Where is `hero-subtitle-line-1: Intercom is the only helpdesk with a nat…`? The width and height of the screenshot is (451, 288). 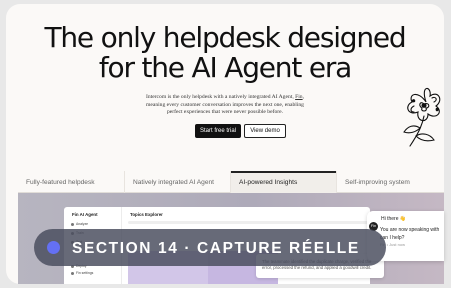 hero-subtitle-line-1: Intercom is the only helpdesk with a nat… is located at coordinates (225, 97).